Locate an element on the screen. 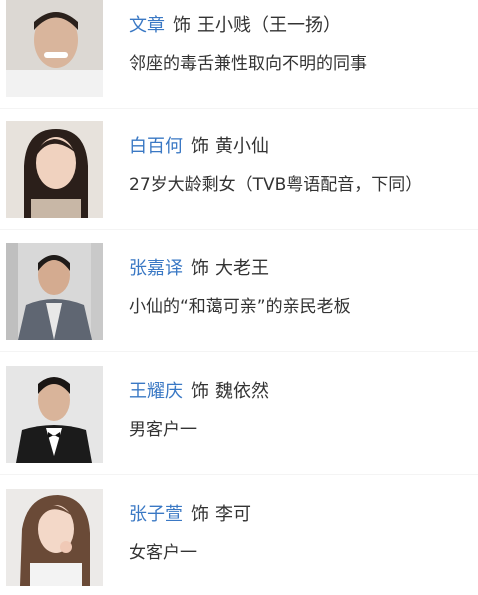 This screenshot has width=478, height=595. role-name: 黄小仙 is located at coordinates (242, 146).